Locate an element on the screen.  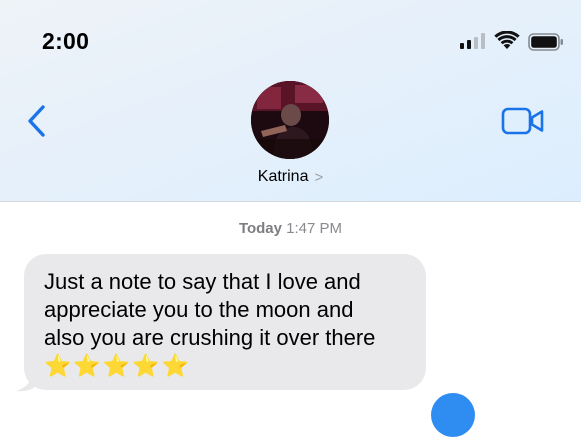
timestamp-time: 1:47 PM is located at coordinates (314, 228).